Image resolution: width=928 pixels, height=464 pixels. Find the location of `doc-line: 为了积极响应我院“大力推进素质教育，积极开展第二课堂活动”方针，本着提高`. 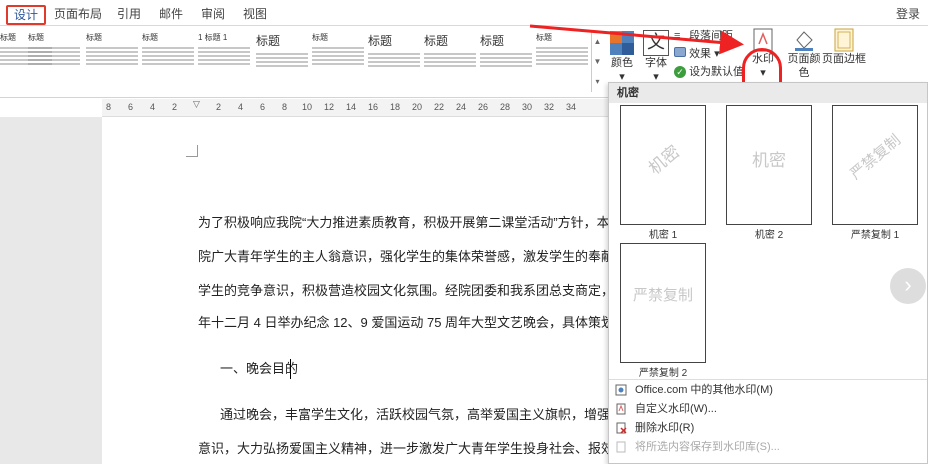

doc-line: 为了积极响应我院“大力推进素质教育，积极开展第二课堂活动”方针，本着提高 is located at coordinates (423, 222).